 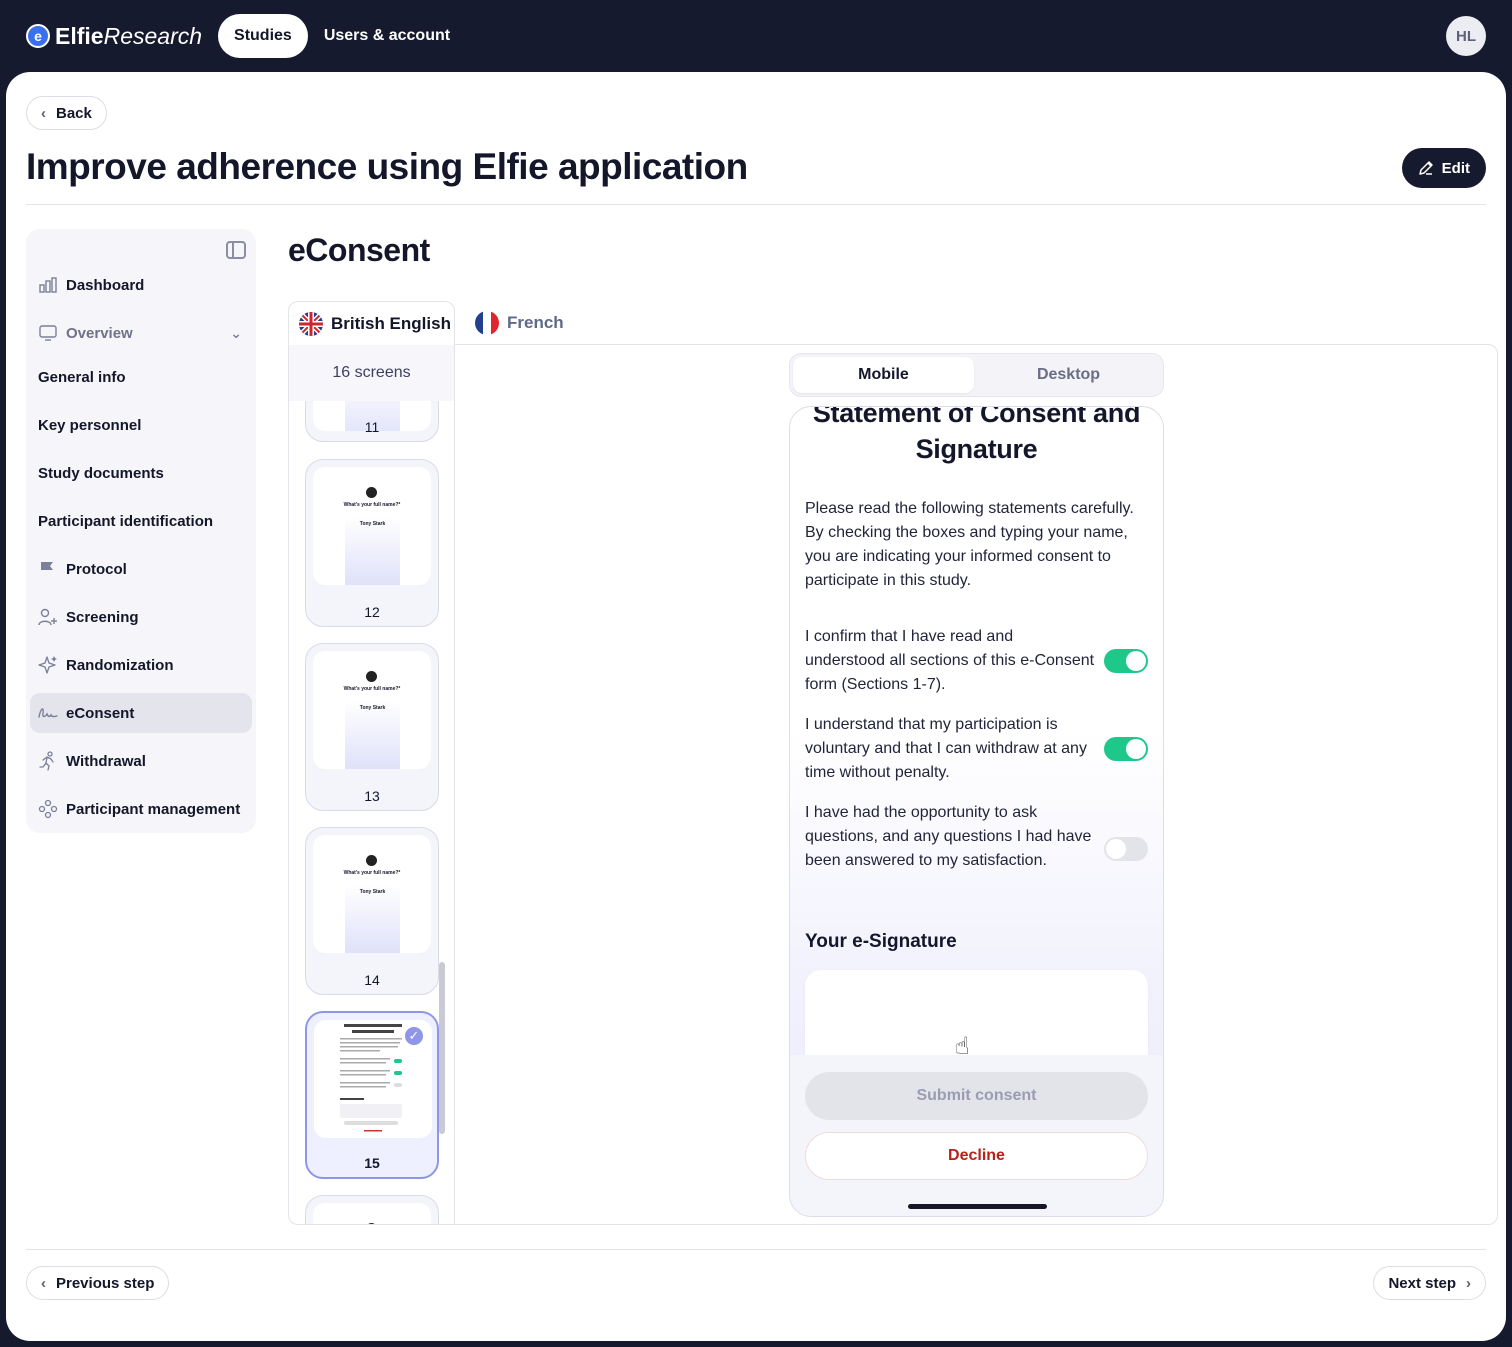 I want to click on consent-actions: Submit consent Decline, so click(x=976, y=1135).